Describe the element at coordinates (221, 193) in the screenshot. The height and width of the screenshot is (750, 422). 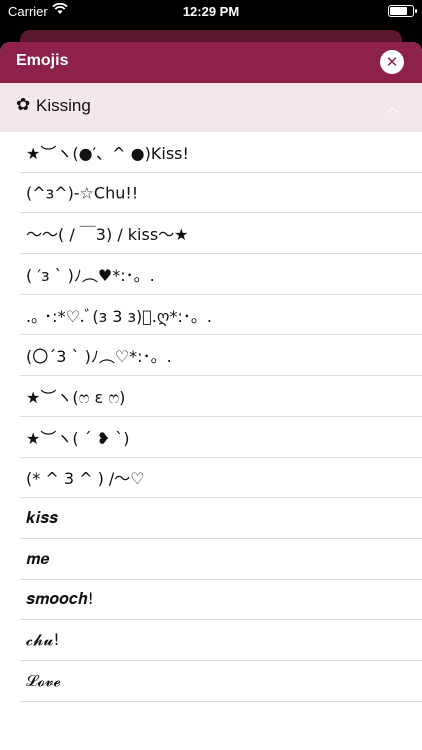
I see `list-item: (^ɜ^)-☆Chu!!` at that location.